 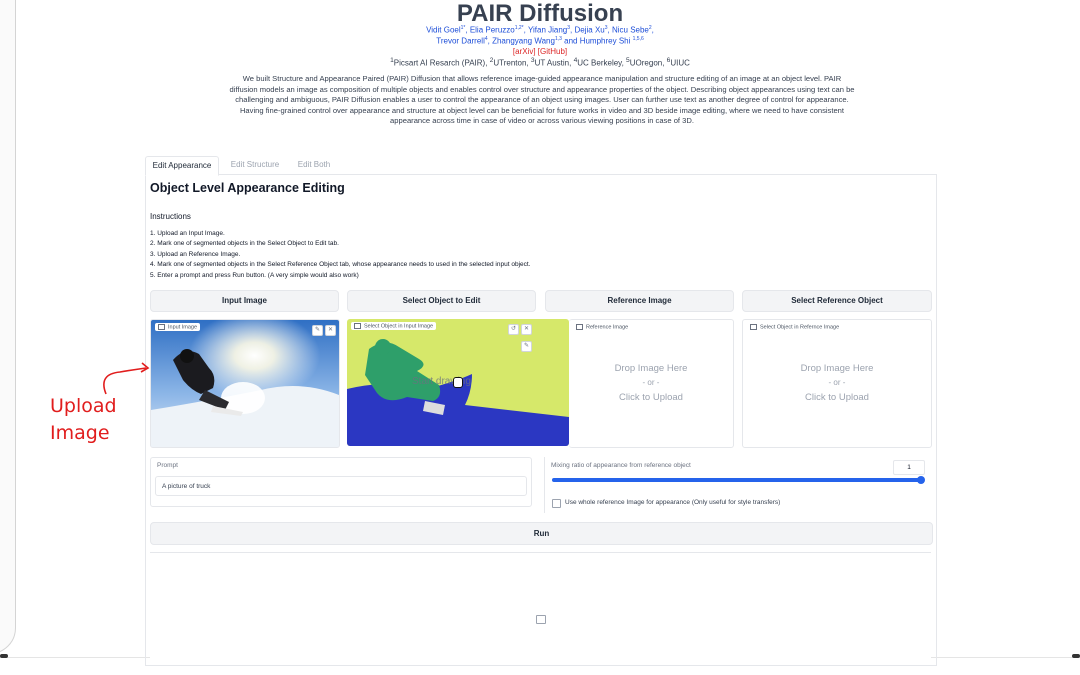 I want to click on section-heading: Object Level Appearance Editing, so click(x=247, y=188).